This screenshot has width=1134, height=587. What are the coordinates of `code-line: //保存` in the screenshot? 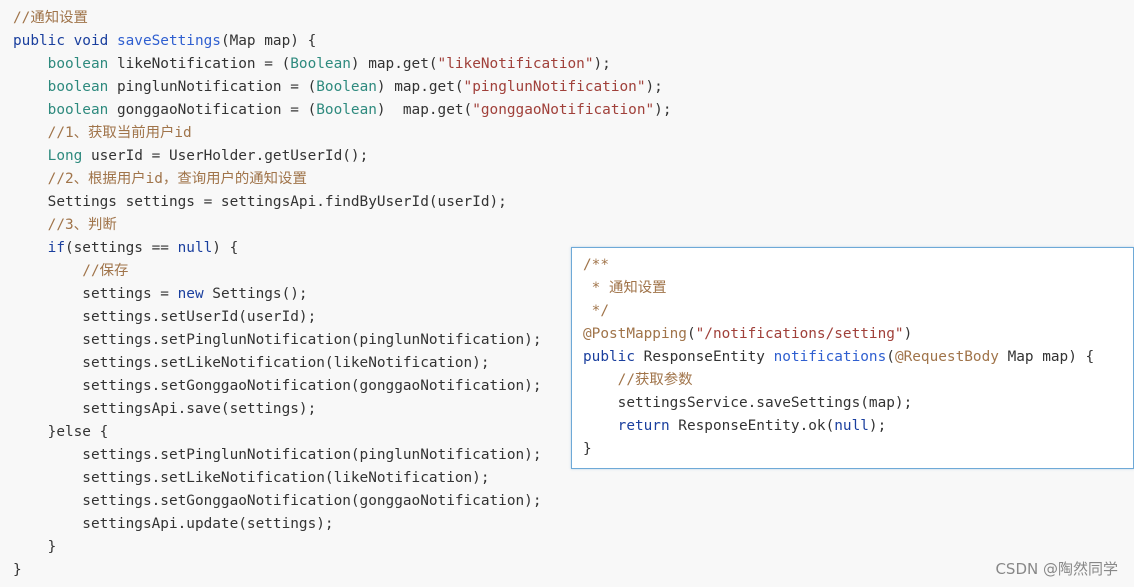 It's located at (70, 271).